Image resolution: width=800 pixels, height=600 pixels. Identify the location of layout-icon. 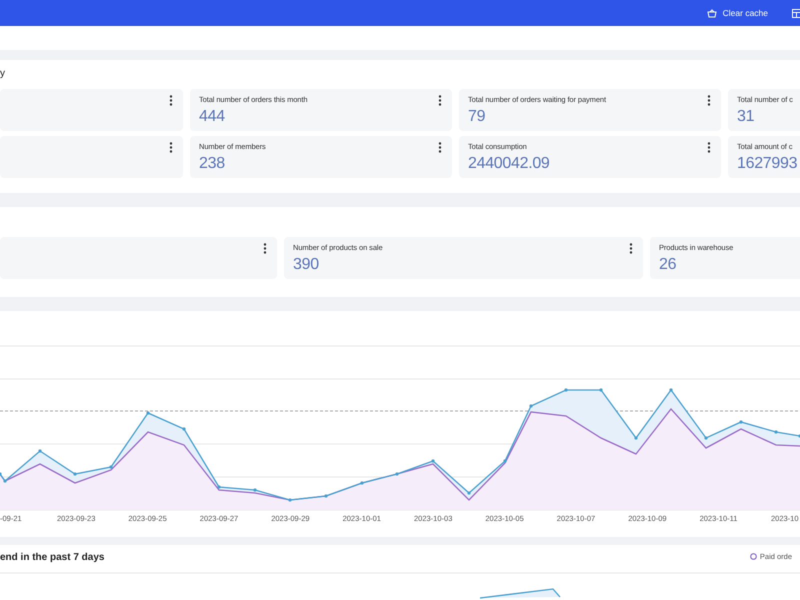
(796, 13).